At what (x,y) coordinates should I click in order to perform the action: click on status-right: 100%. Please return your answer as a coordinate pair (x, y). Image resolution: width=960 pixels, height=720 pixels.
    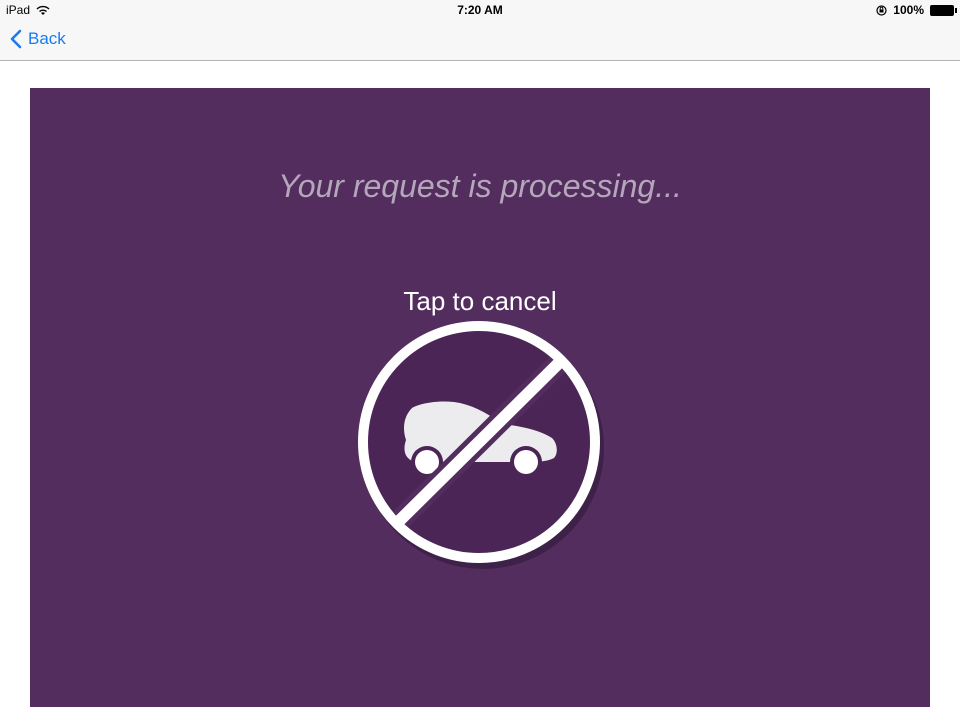
    Looking at the image, I should click on (916, 10).